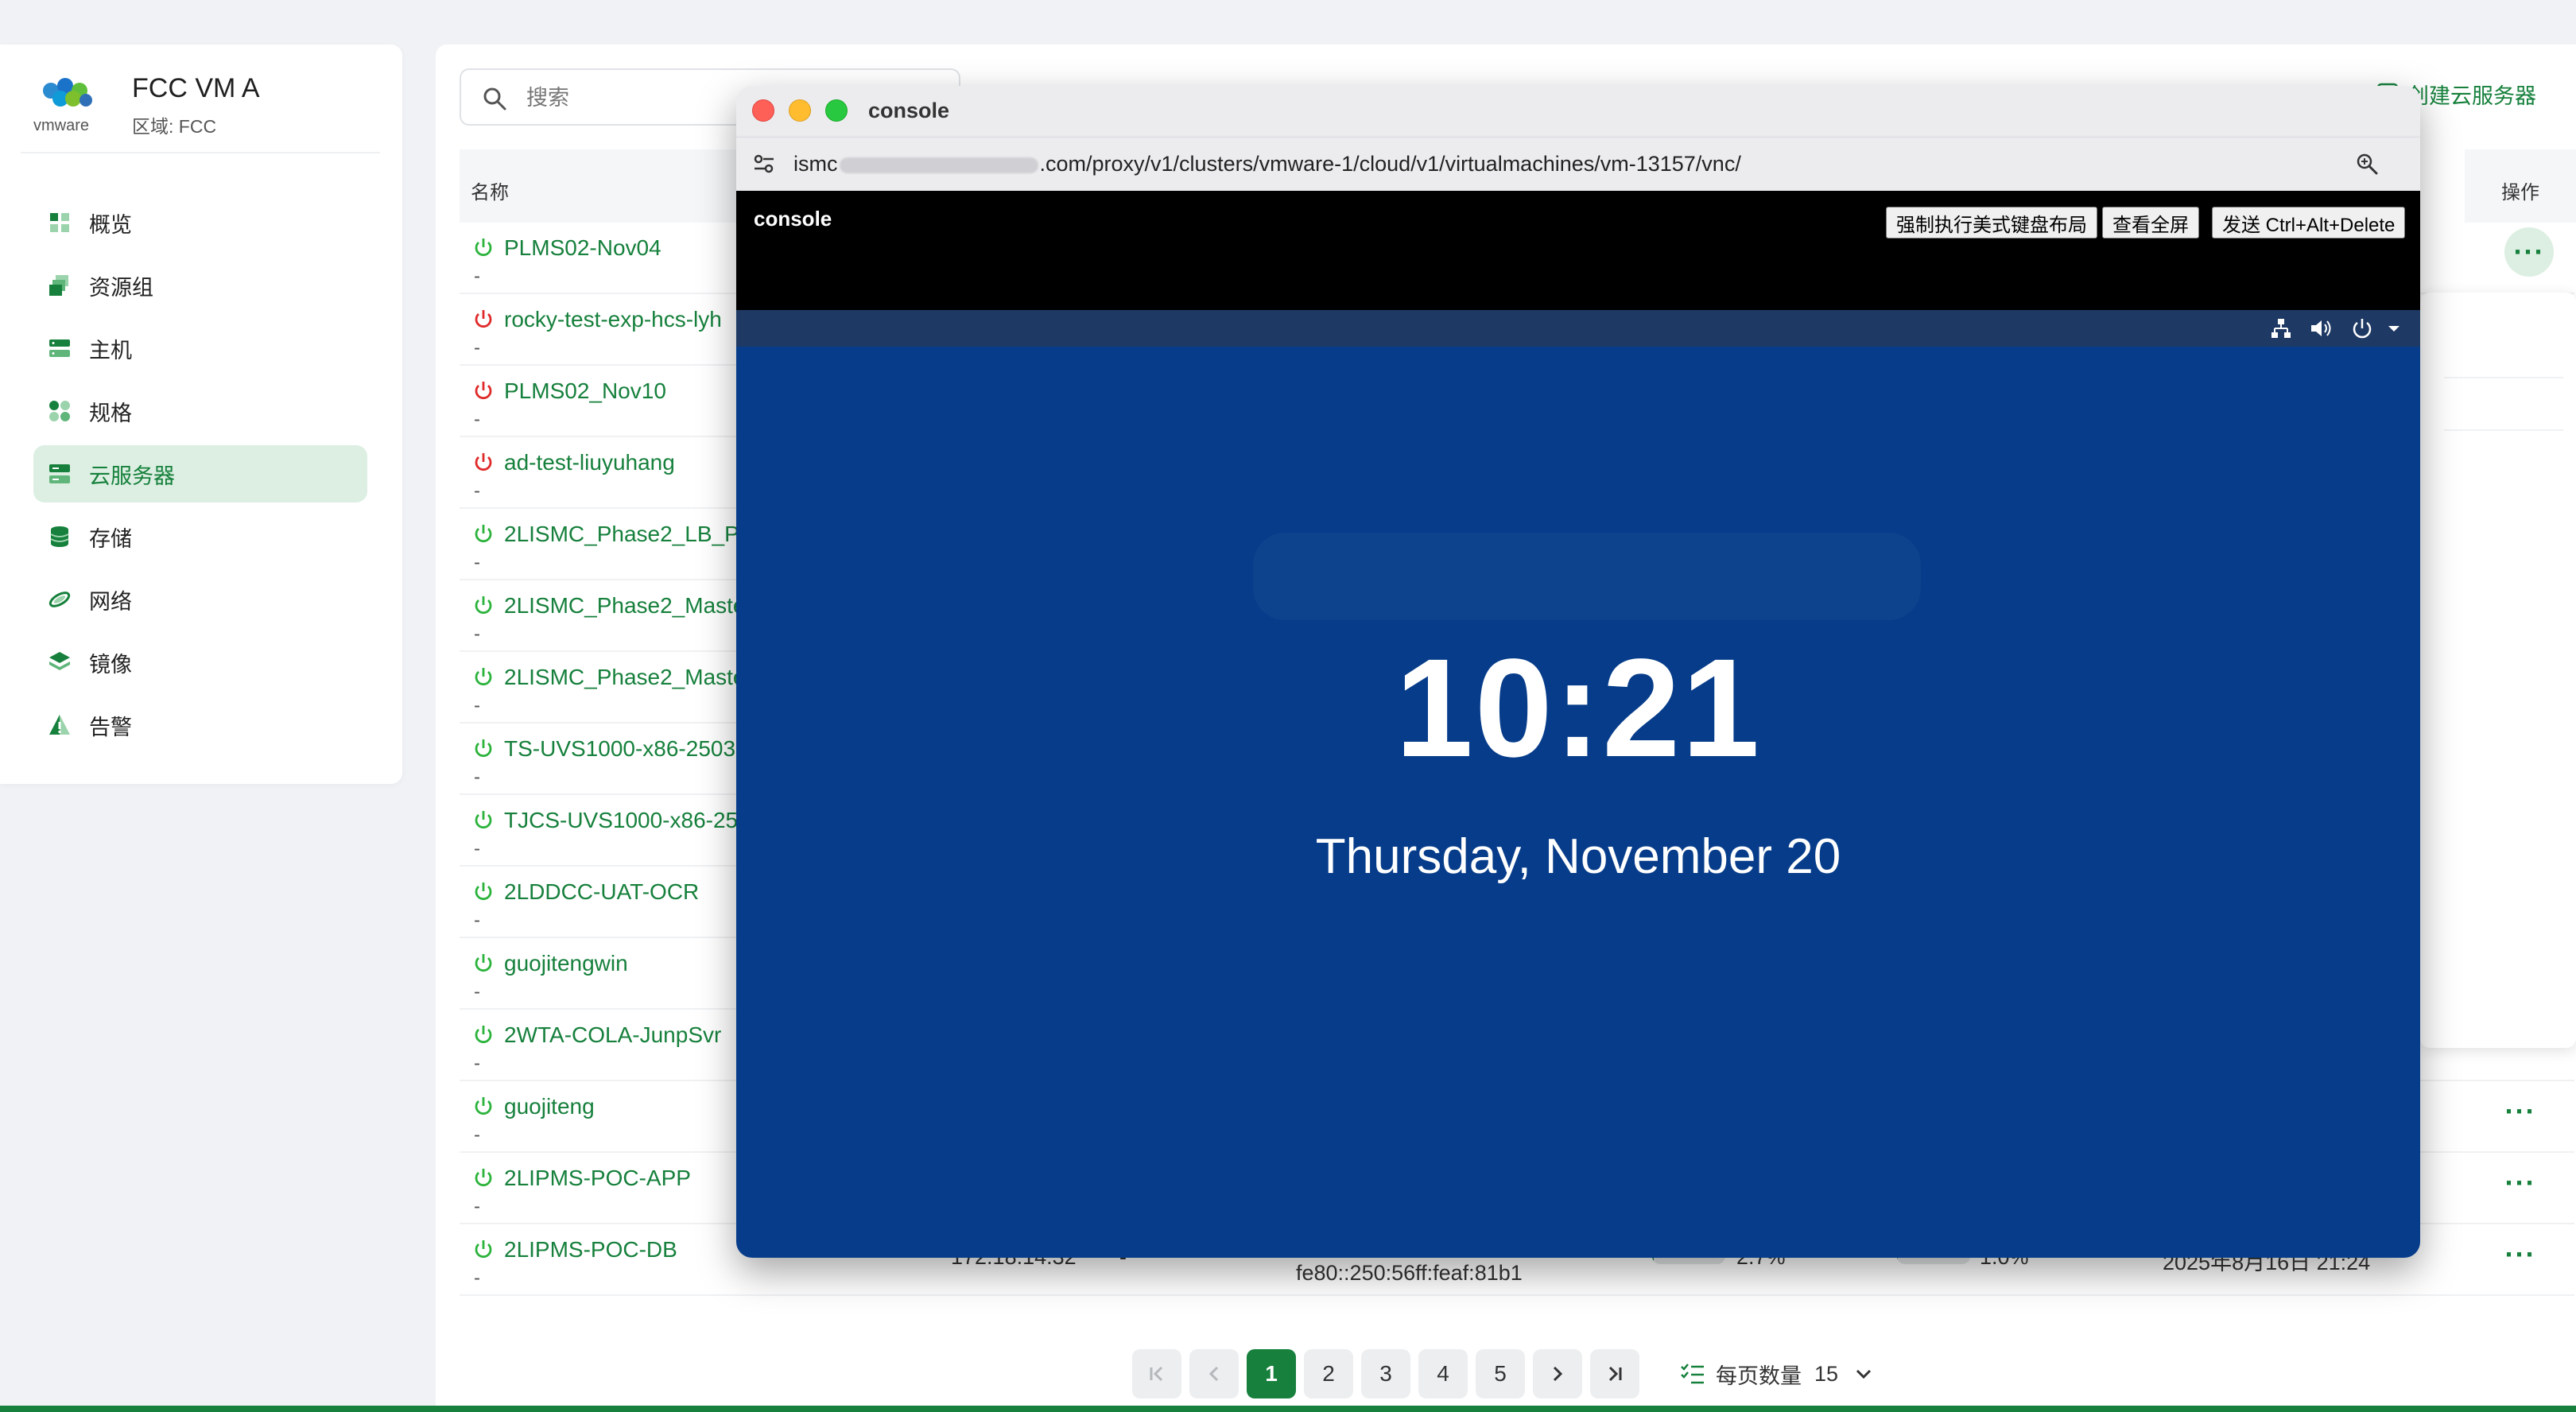 The height and width of the screenshot is (1412, 2576). I want to click on server-name-link: PLMS02_Nov10, so click(585, 391).